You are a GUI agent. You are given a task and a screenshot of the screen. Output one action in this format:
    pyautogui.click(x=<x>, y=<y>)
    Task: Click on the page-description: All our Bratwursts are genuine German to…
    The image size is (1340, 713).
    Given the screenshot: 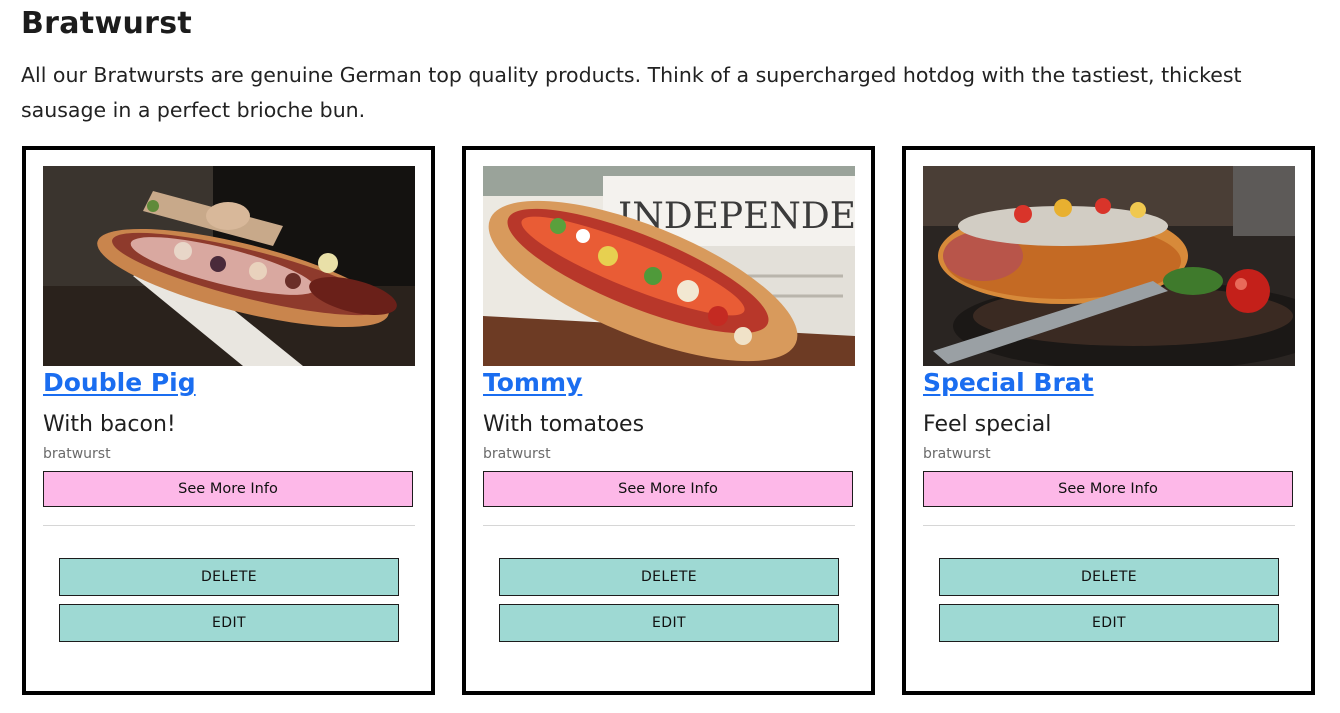 What is the action you would take?
    pyautogui.click(x=631, y=92)
    